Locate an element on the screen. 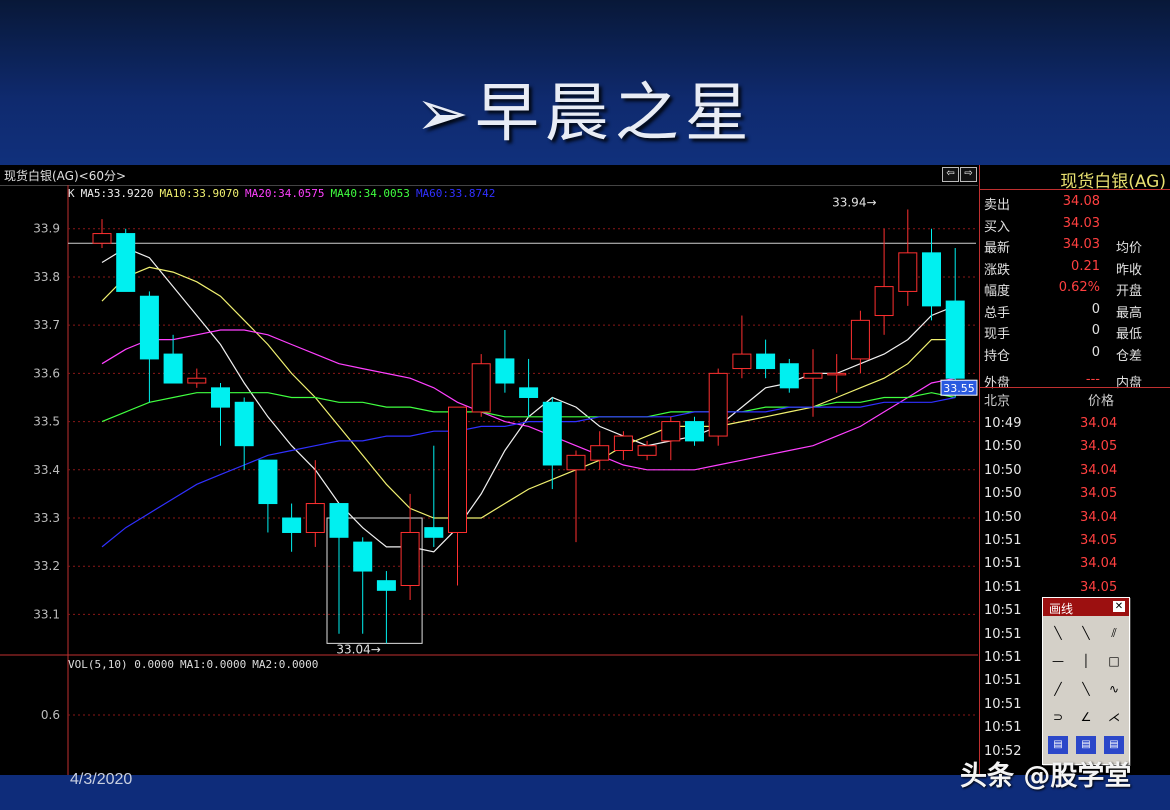 Image resolution: width=1170 pixels, height=810 pixels. quote-label: 买入 is located at coordinates (997, 227).